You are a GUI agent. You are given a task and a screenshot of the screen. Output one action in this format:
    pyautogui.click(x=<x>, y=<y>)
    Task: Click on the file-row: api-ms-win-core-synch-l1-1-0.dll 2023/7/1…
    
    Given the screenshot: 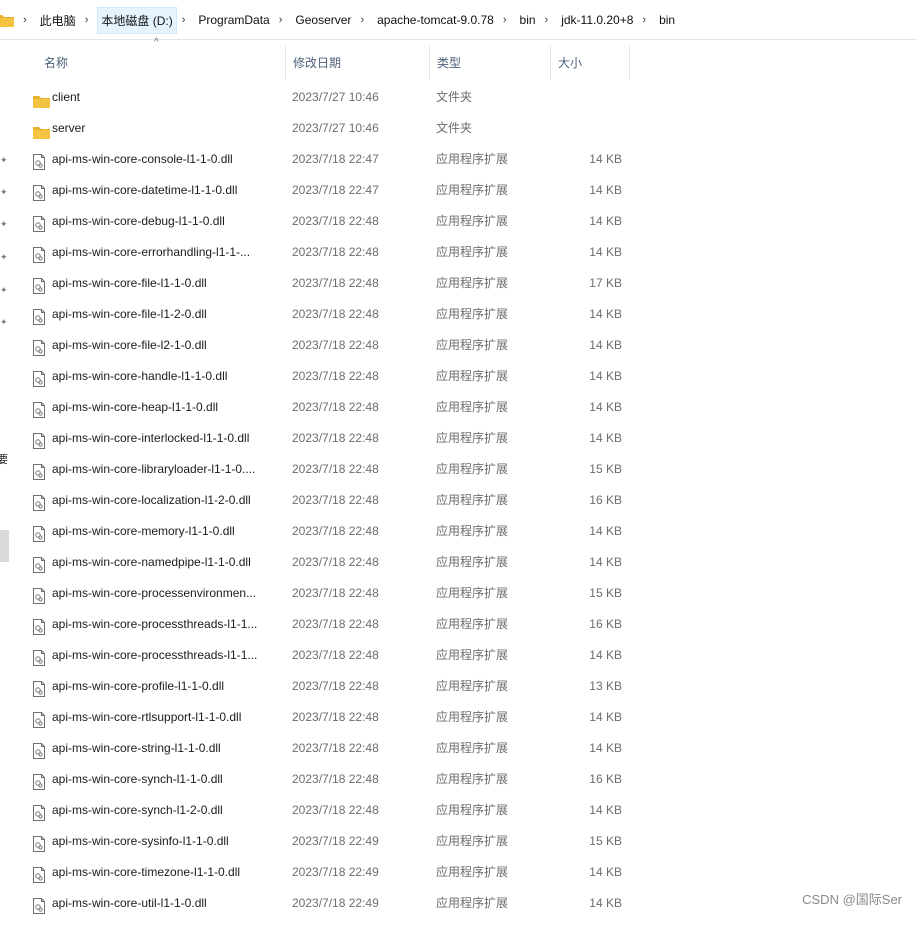 What is the action you would take?
    pyautogui.click(x=329, y=779)
    